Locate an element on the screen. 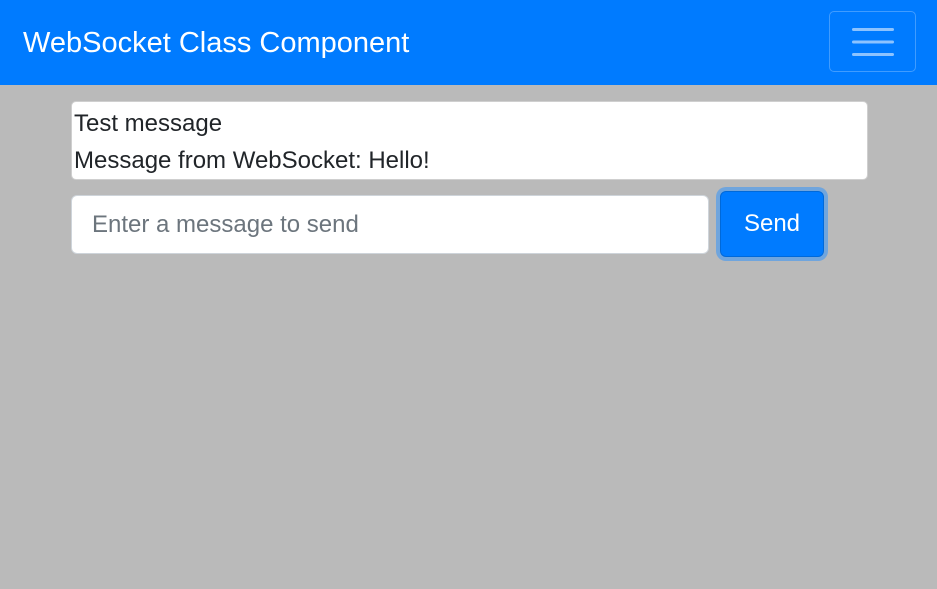 The height and width of the screenshot is (589, 937). message-item: Message from WebSocket: Hello! is located at coordinates (252, 160).